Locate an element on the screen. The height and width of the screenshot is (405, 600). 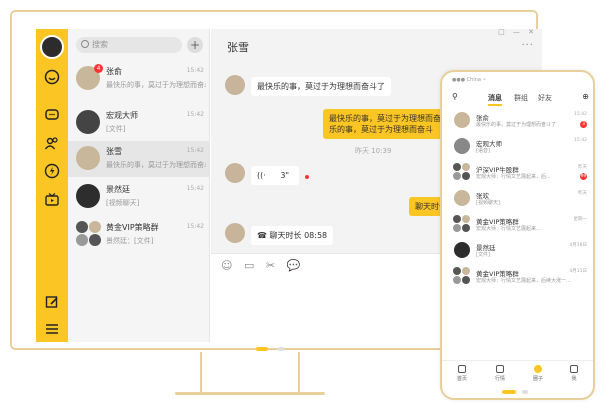
conversation-name: 景然廷 is located at coordinates (118, 189).